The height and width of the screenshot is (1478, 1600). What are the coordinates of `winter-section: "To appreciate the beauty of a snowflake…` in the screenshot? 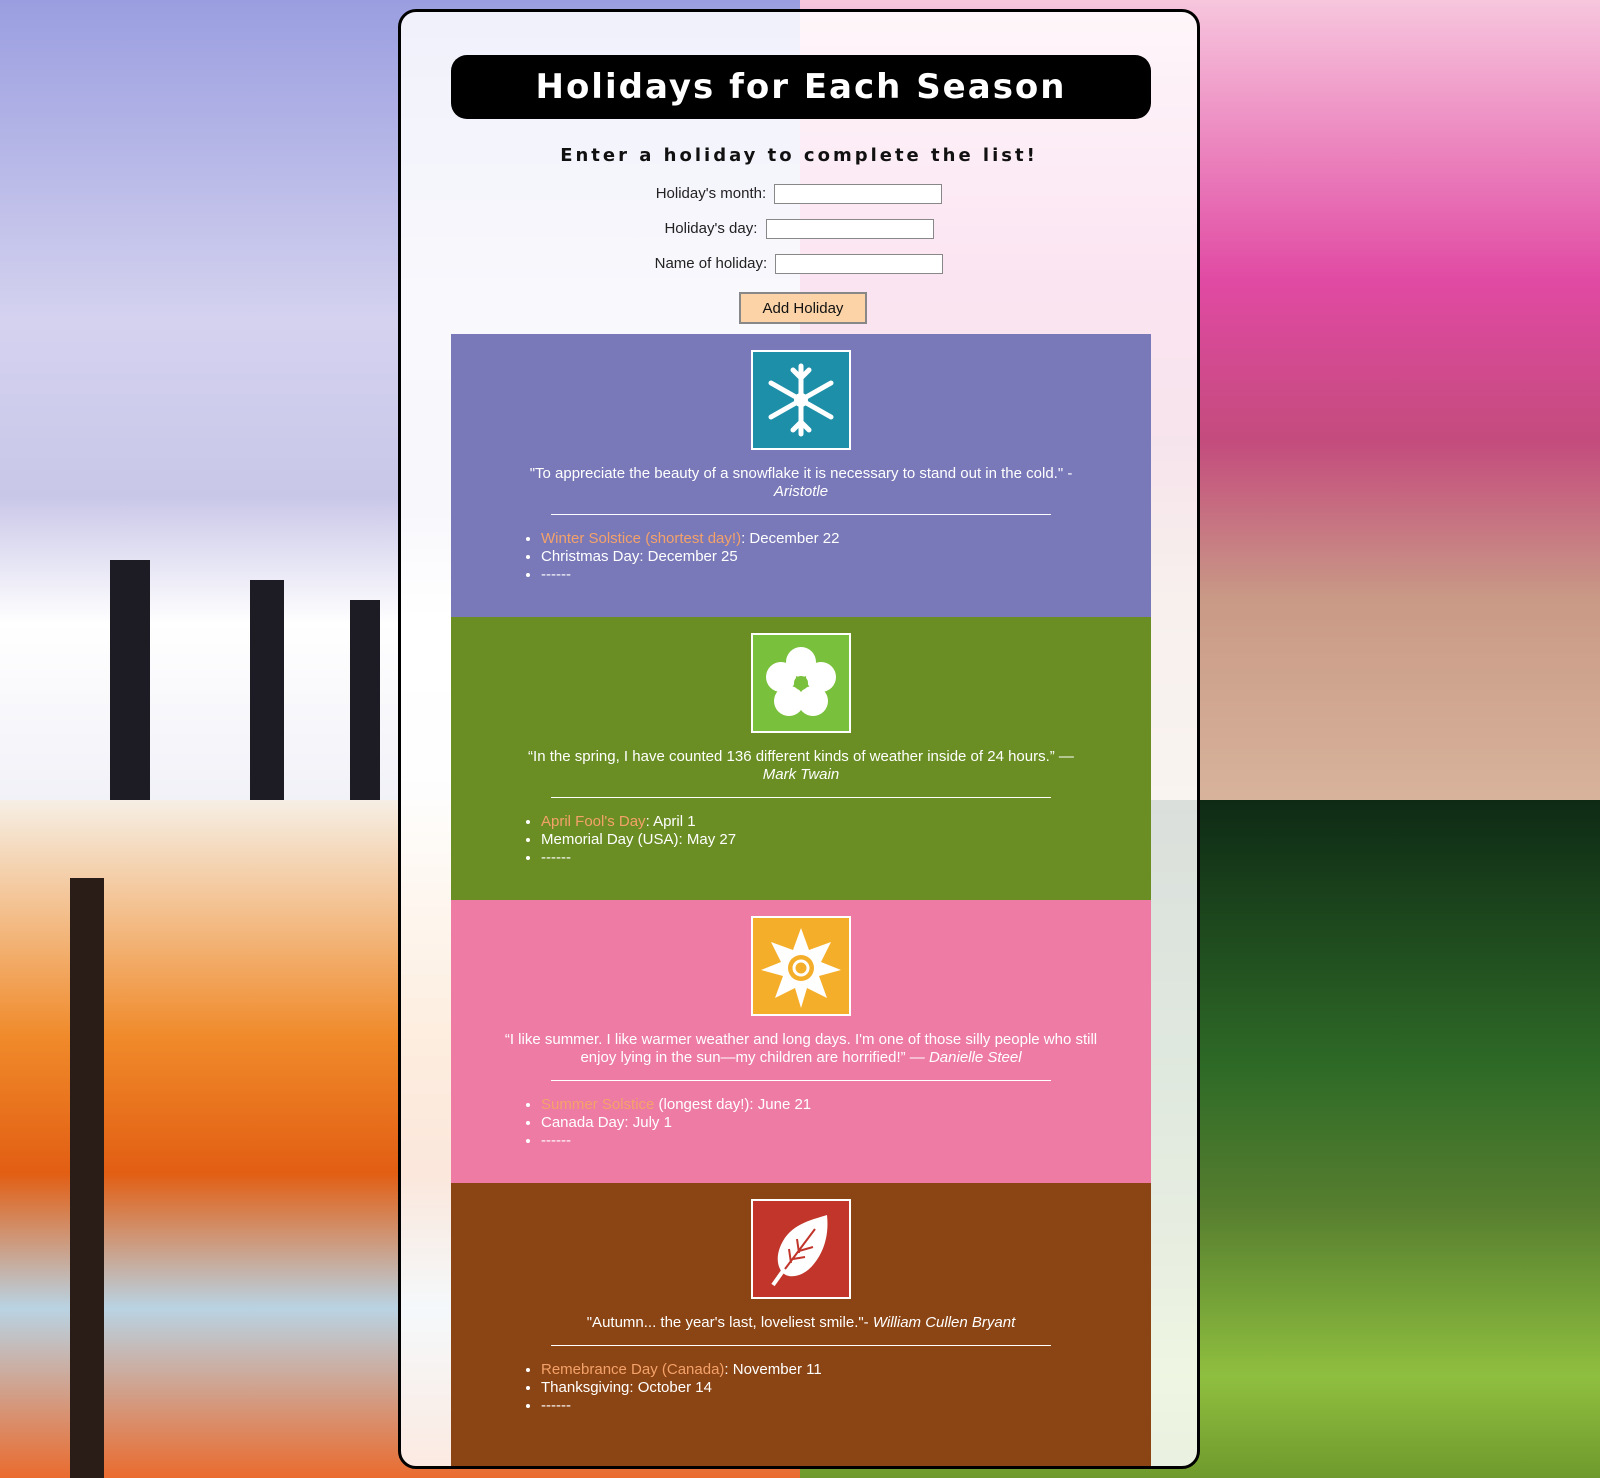 It's located at (801, 475).